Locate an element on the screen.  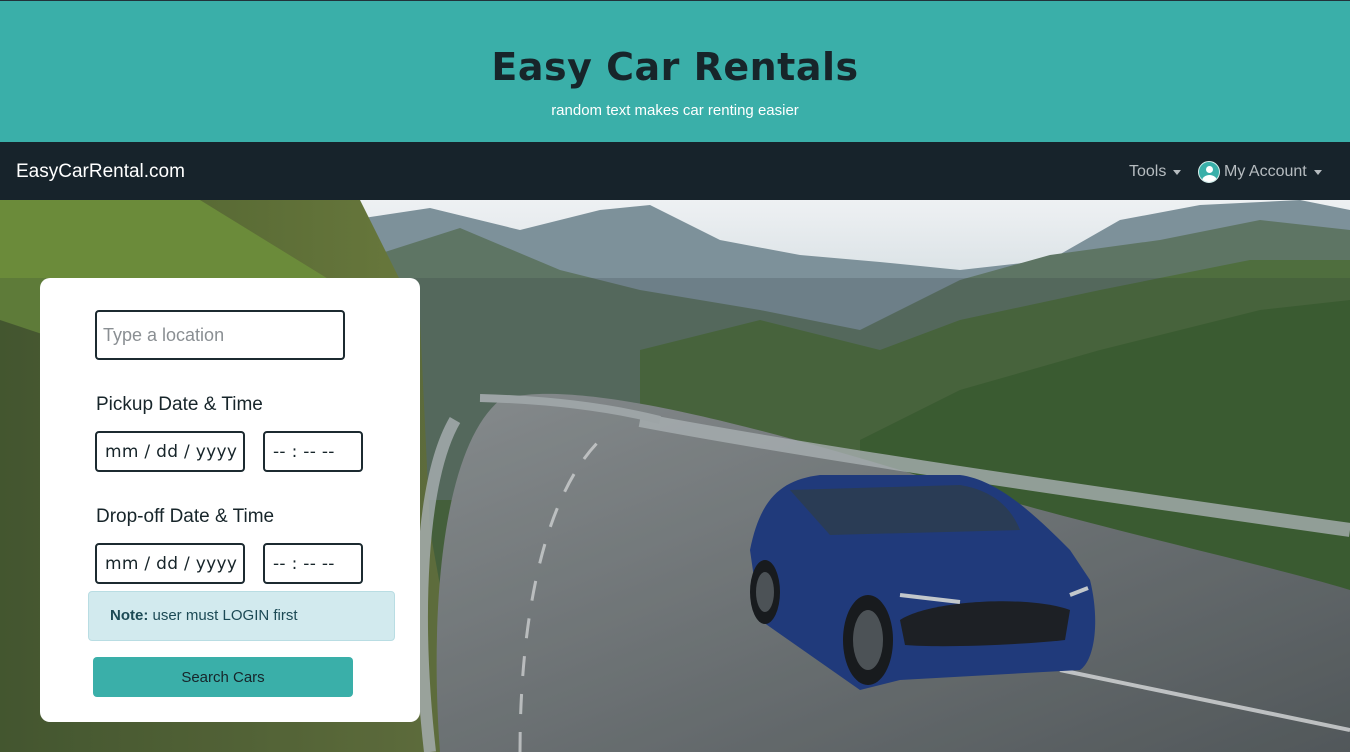
login-note: Note: user must LOGIN first is located at coordinates (241, 616).